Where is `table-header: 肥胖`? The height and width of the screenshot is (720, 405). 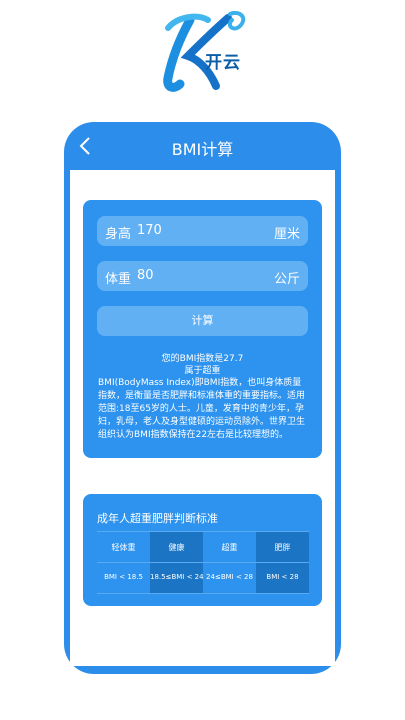 table-header: 肥胖 is located at coordinates (282, 547).